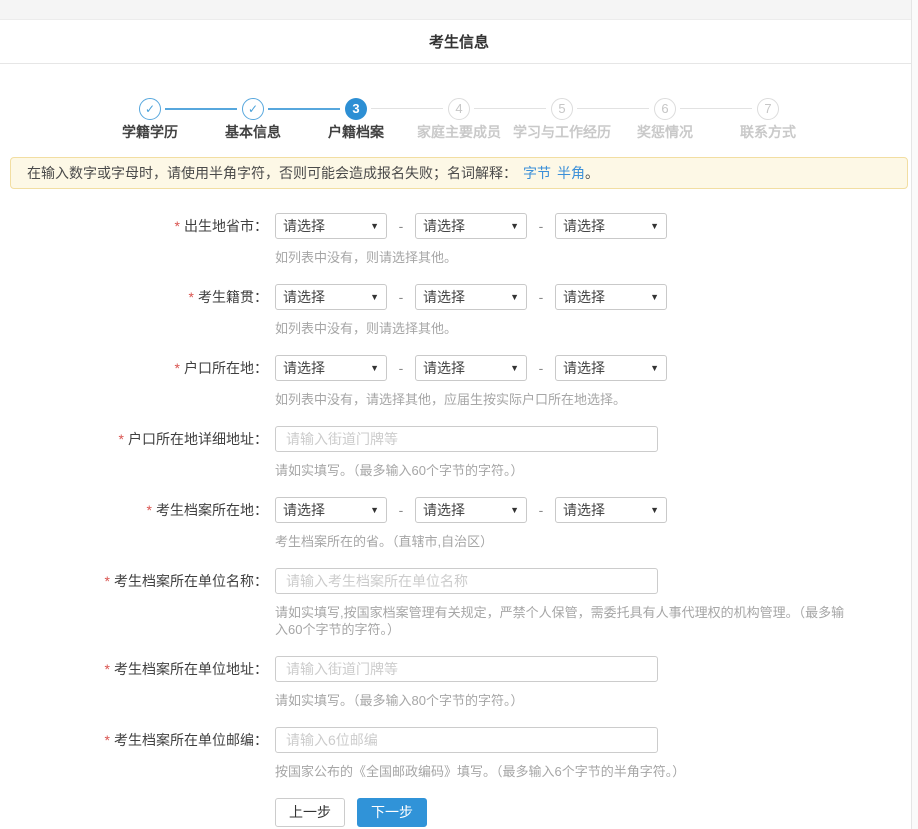 The height and width of the screenshot is (829, 918). What do you see at coordinates (331, 226) in the screenshot?
I see `birthplace-select-1: 请选择` at bounding box center [331, 226].